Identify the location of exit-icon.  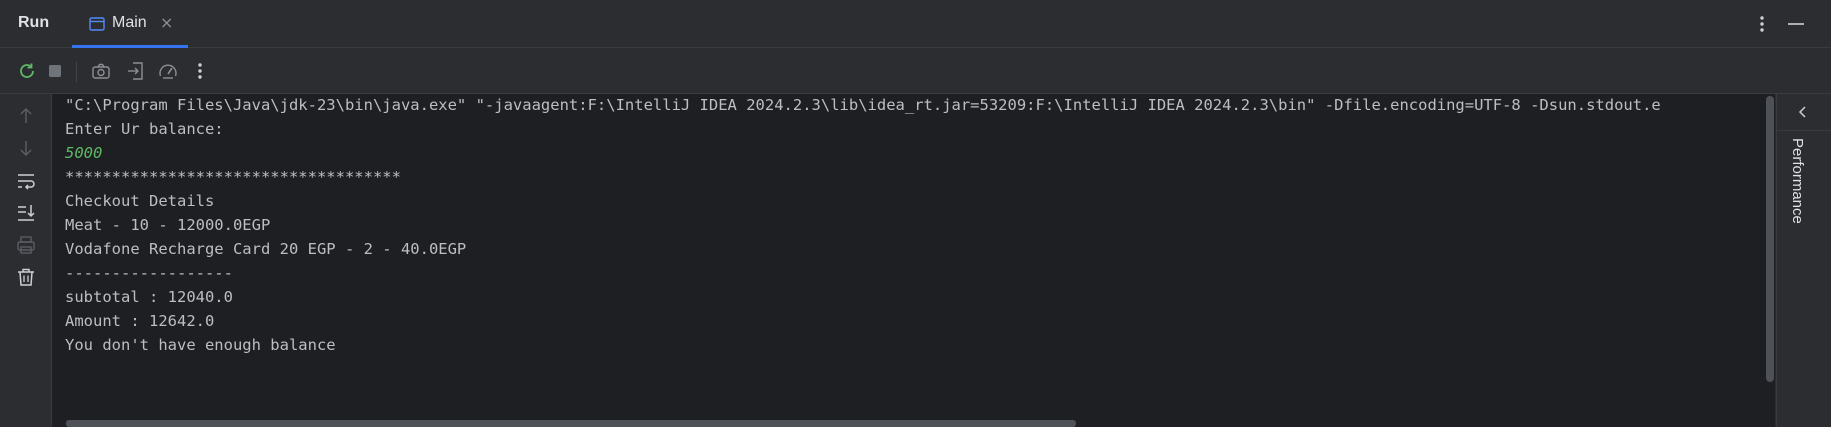
(136, 71).